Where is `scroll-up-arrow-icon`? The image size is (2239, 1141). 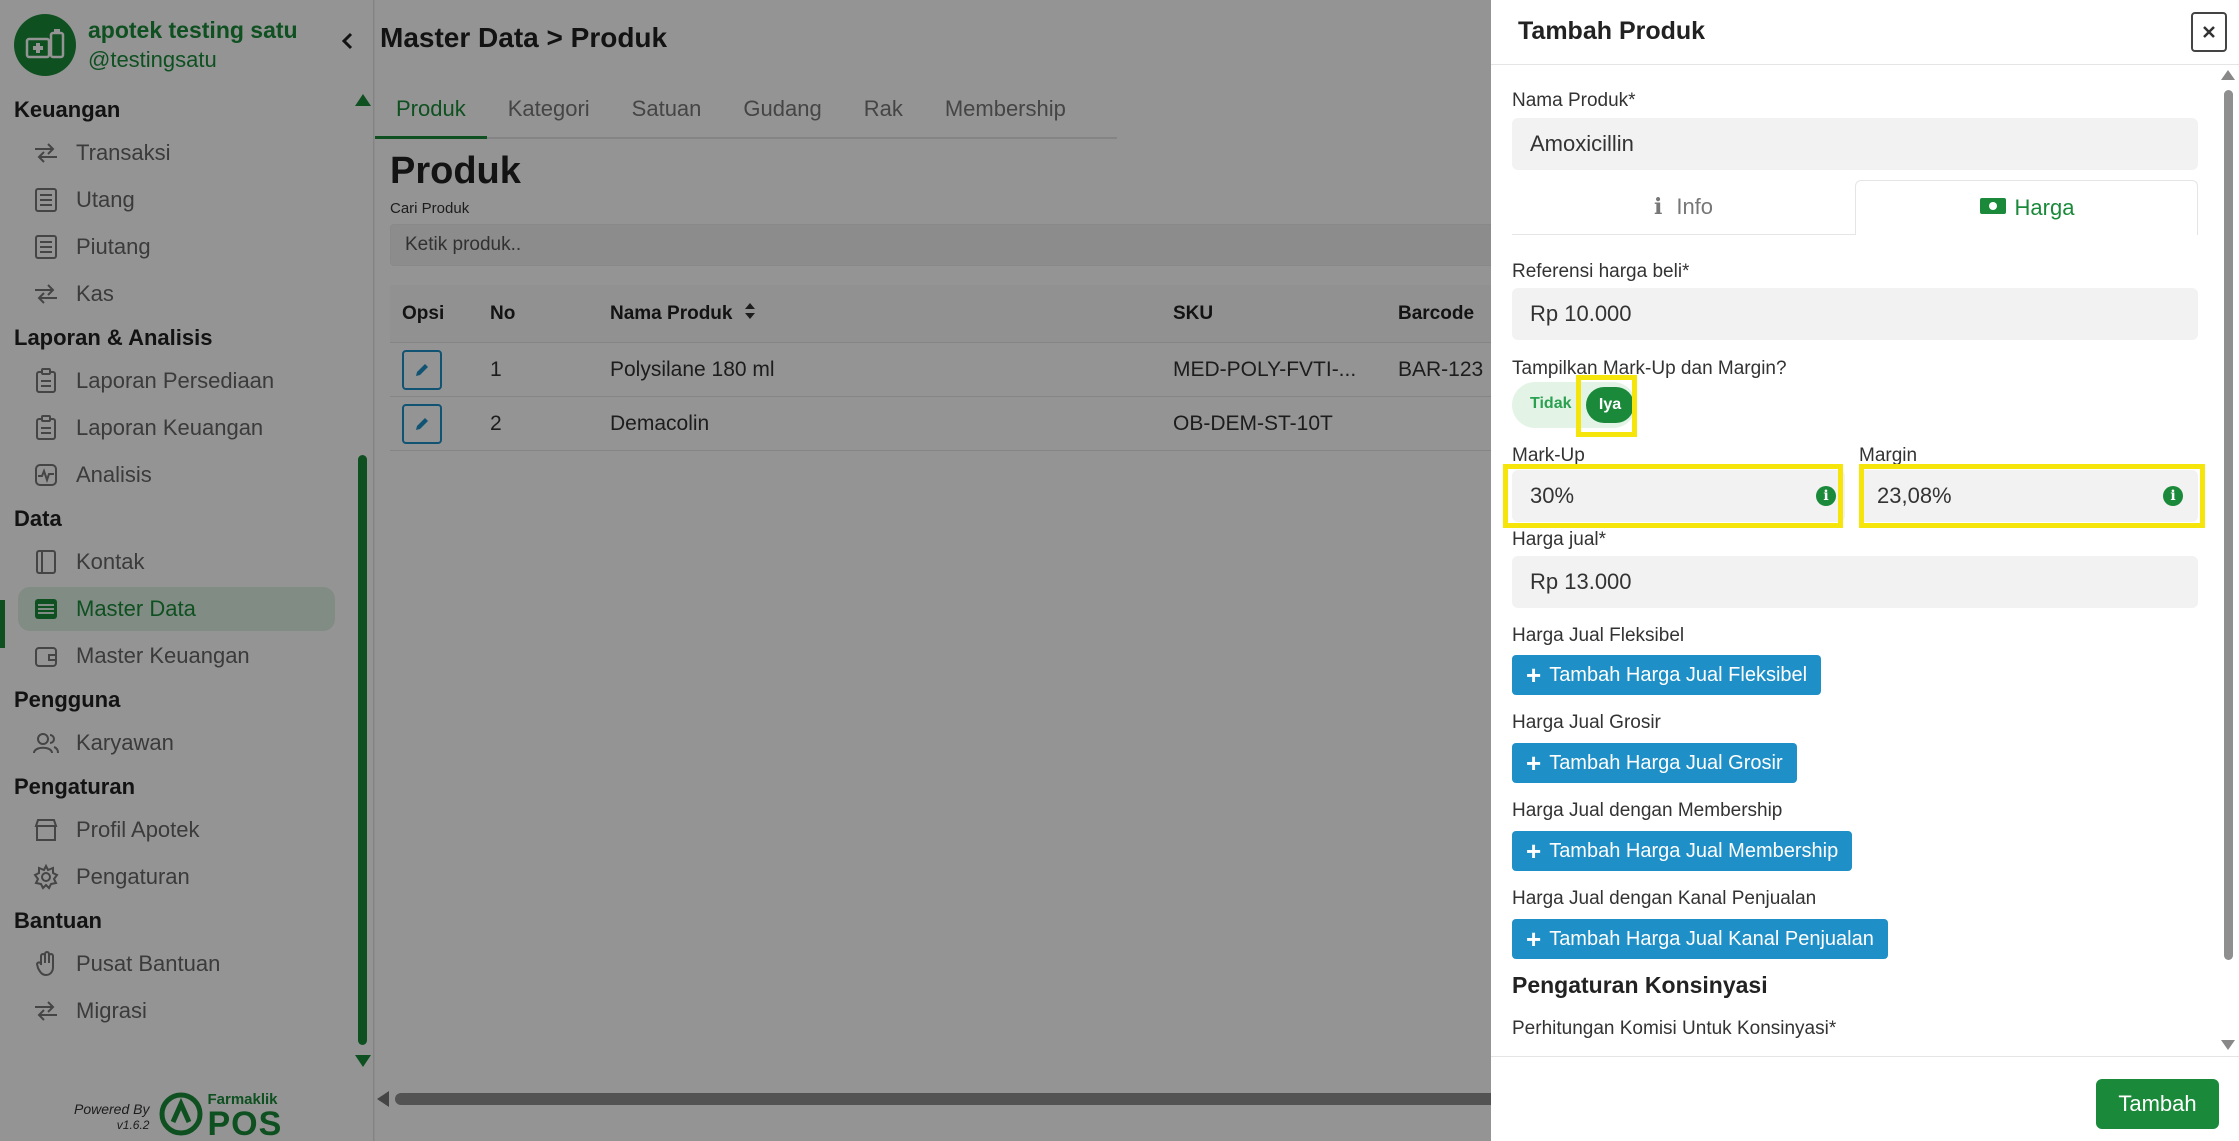
scroll-up-arrow-icon is located at coordinates (2228, 75).